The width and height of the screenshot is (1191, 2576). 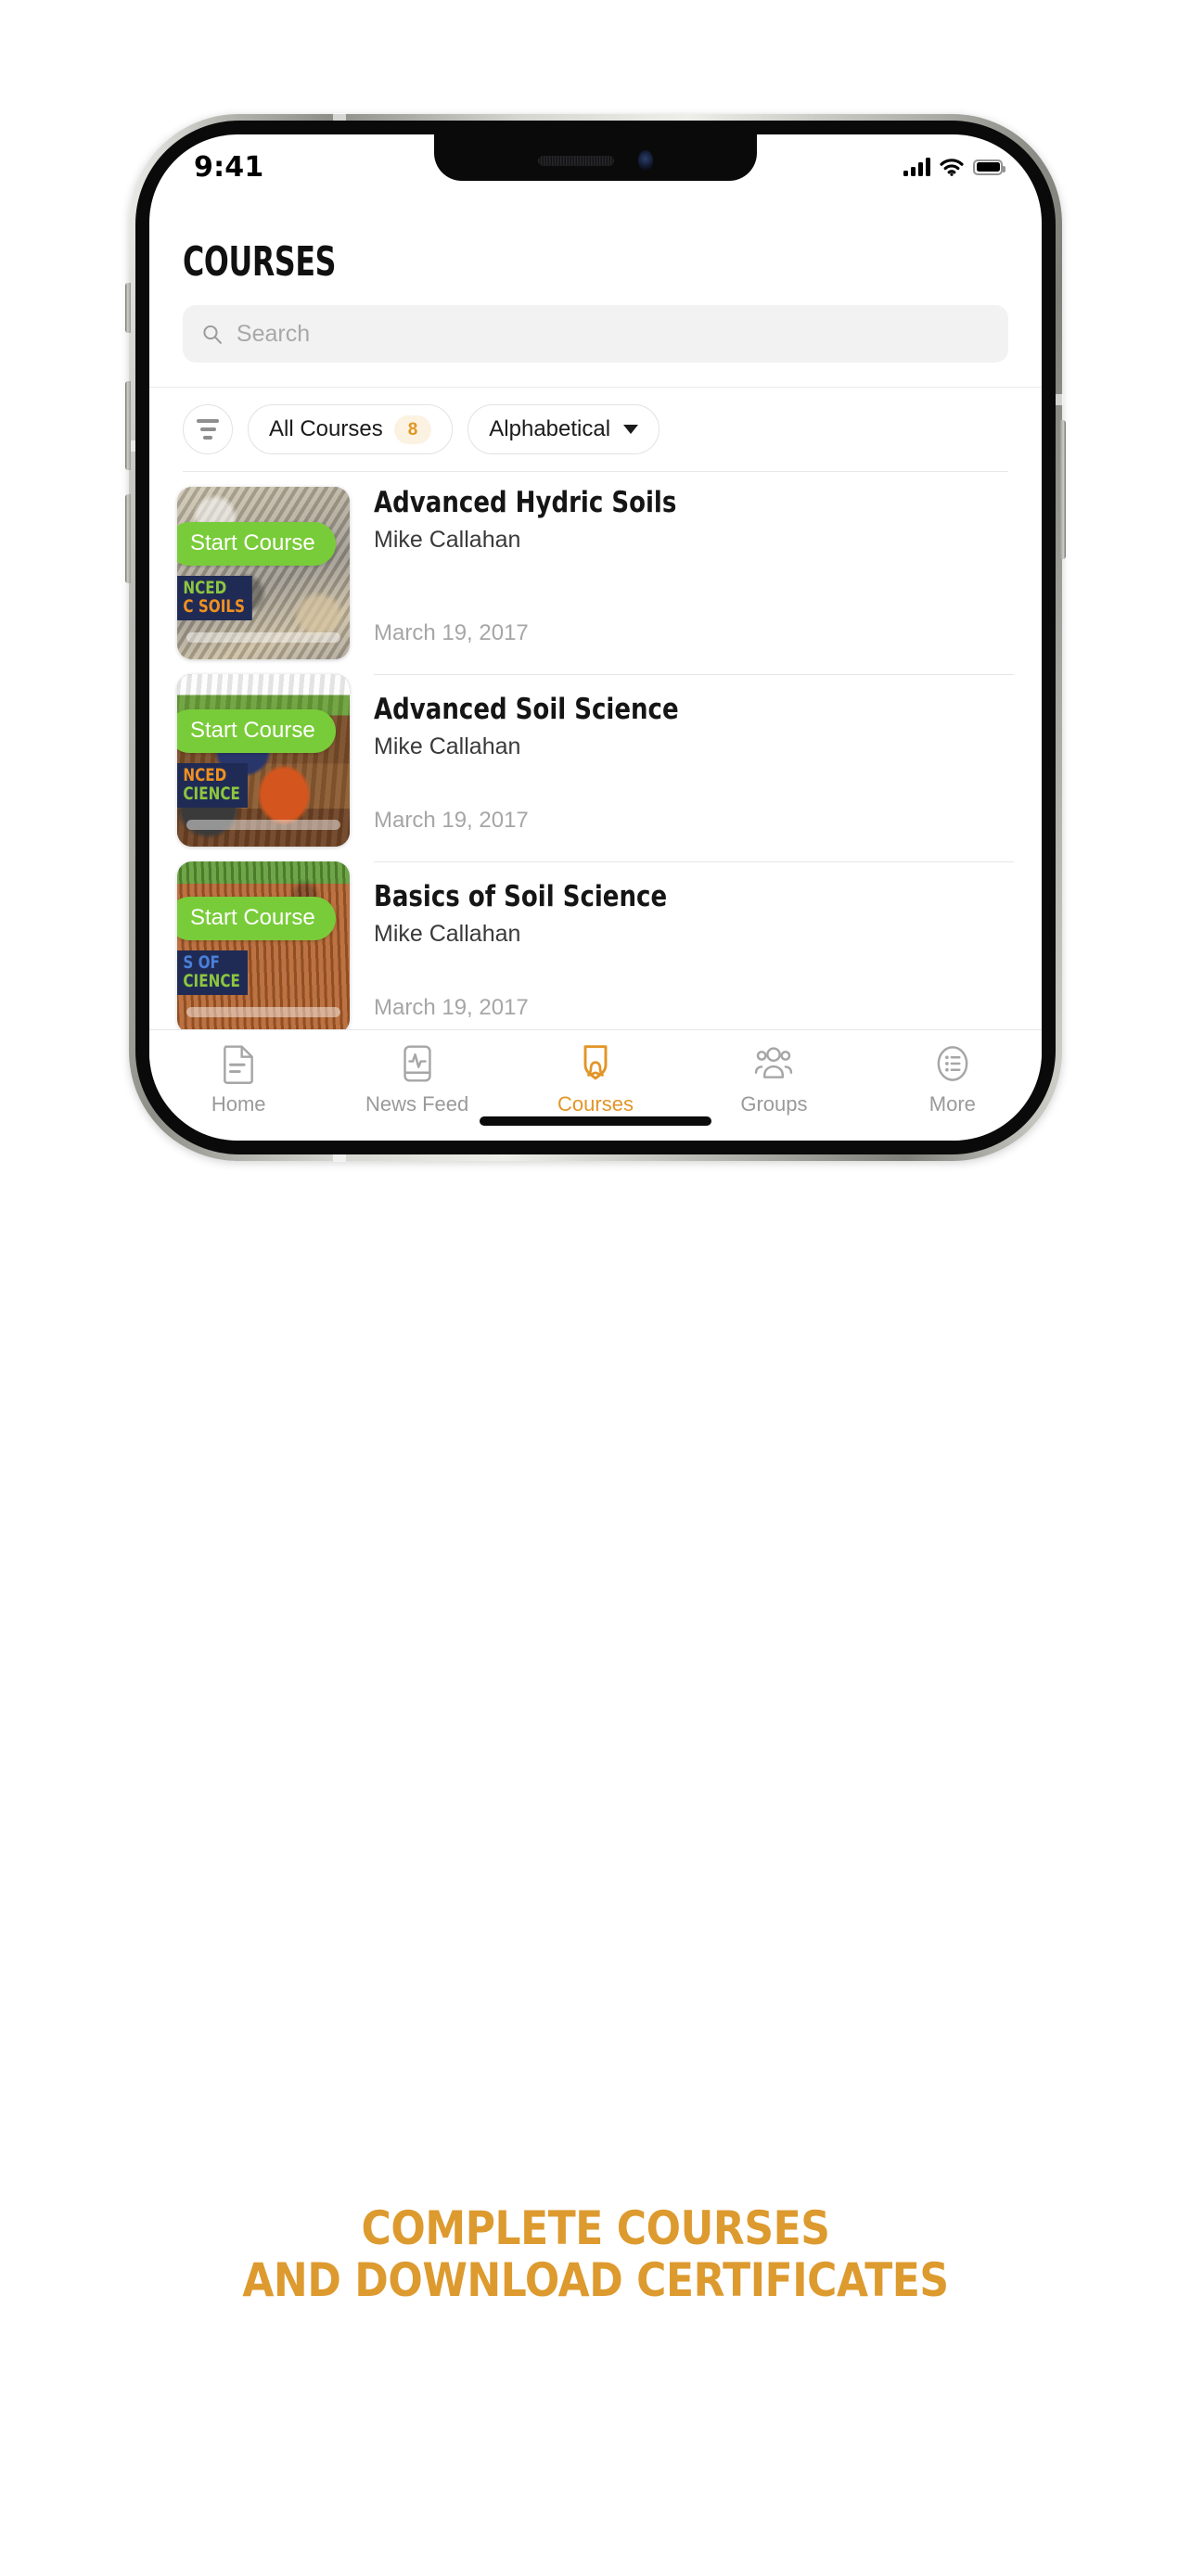 What do you see at coordinates (989, 167) in the screenshot?
I see `battery-full-icon` at bounding box center [989, 167].